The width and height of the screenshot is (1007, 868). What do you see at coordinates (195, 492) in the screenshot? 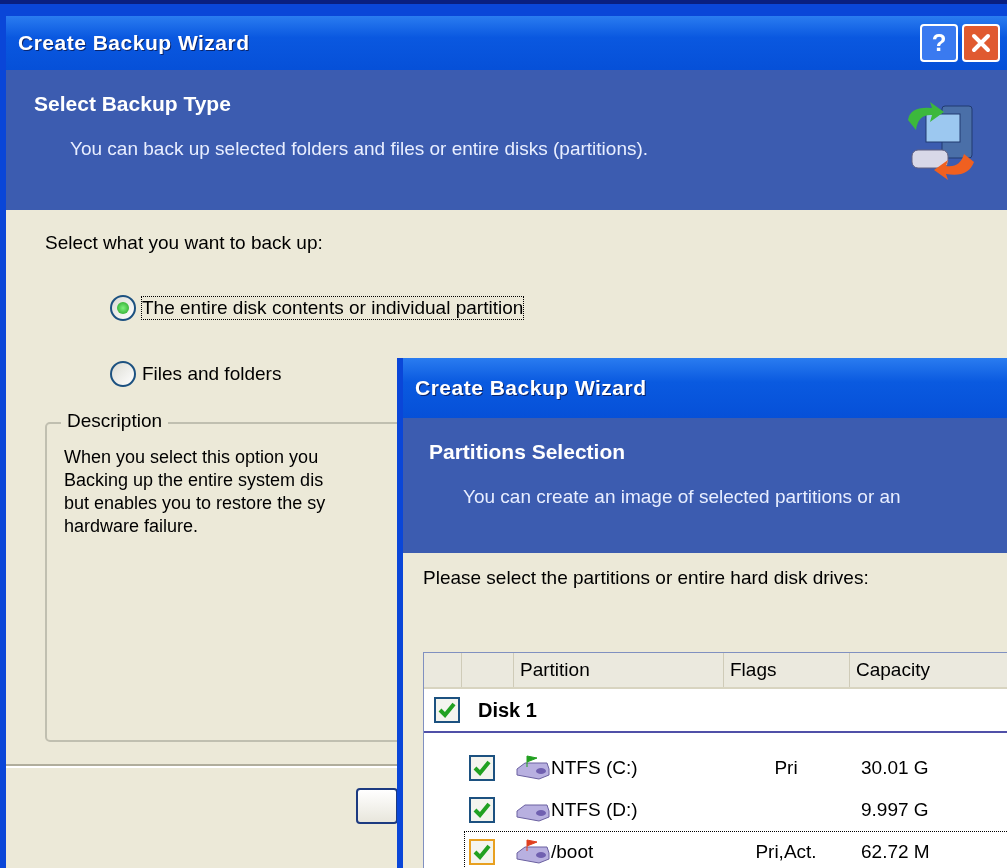
I see `description-text: When you select this option you Backing up the entire system dis but enables you to restore the sy hardware failure.` at bounding box center [195, 492].